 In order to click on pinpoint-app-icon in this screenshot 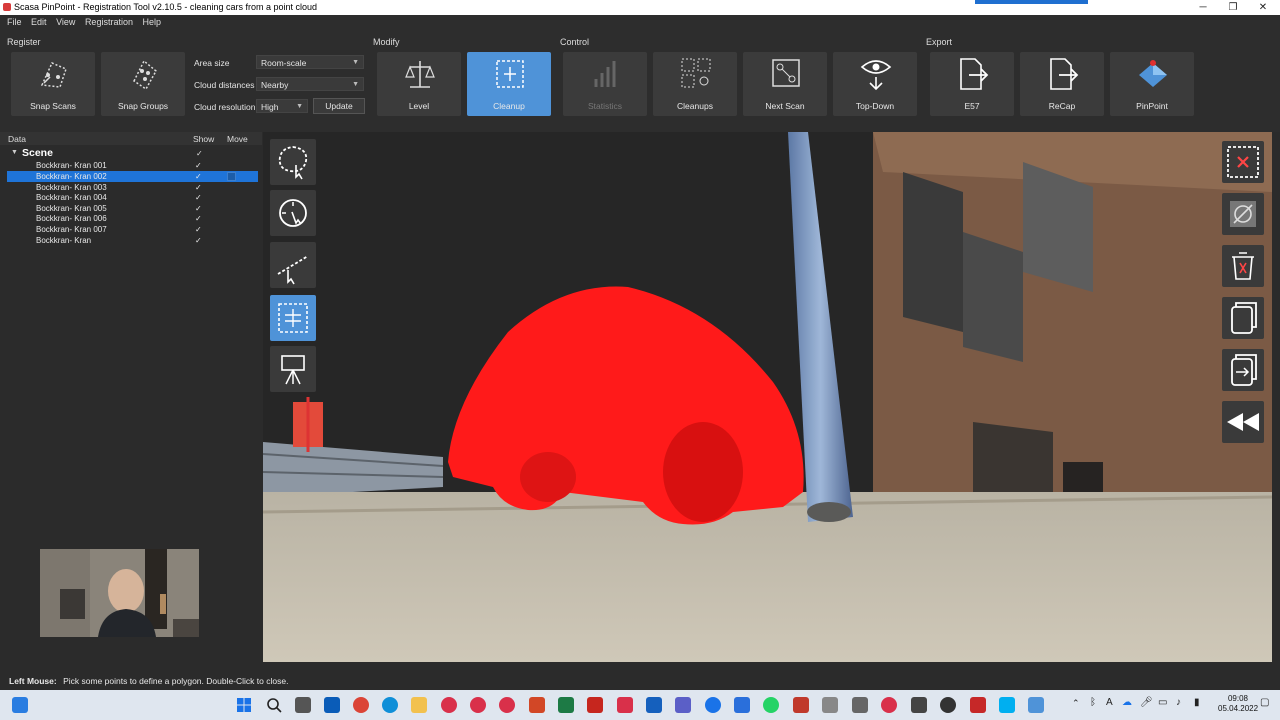, I will do `click(1036, 705)`.